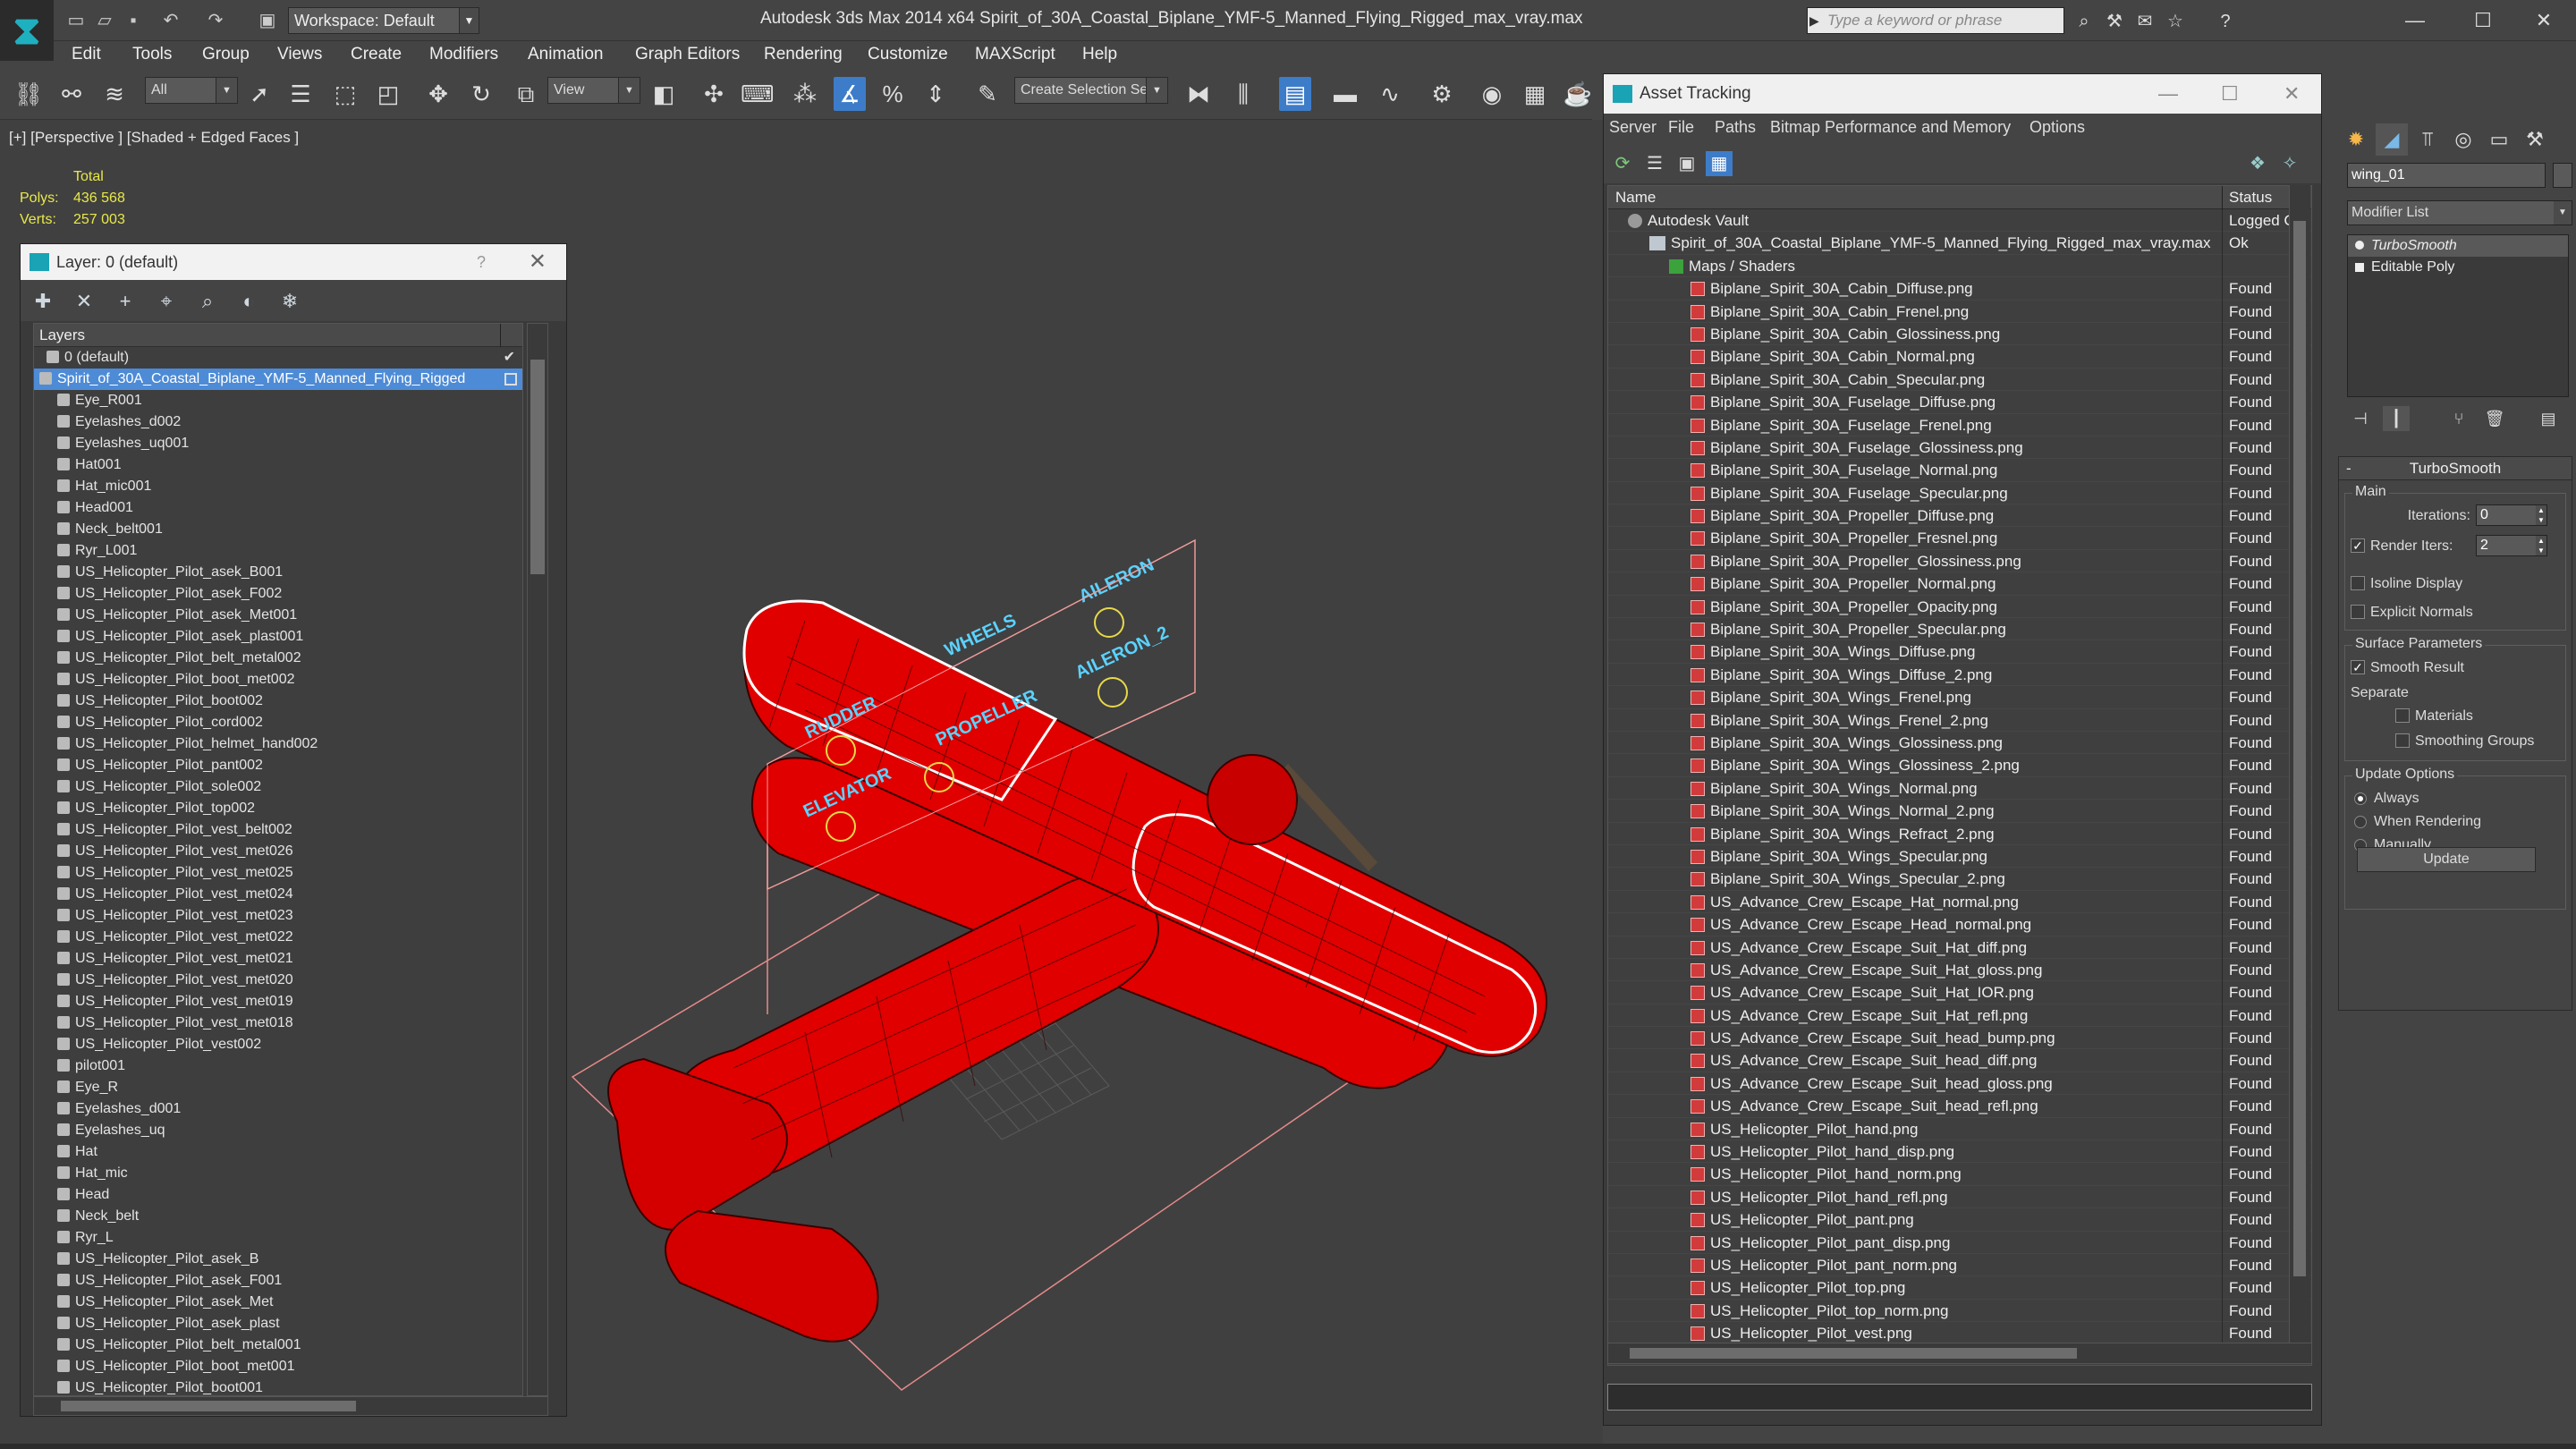 Image resolution: width=2576 pixels, height=1449 pixels. Describe the element at coordinates (278, 1324) in the screenshot. I see `layer-object-row: US_Helicopter_Pilot_asek_plast` at that location.